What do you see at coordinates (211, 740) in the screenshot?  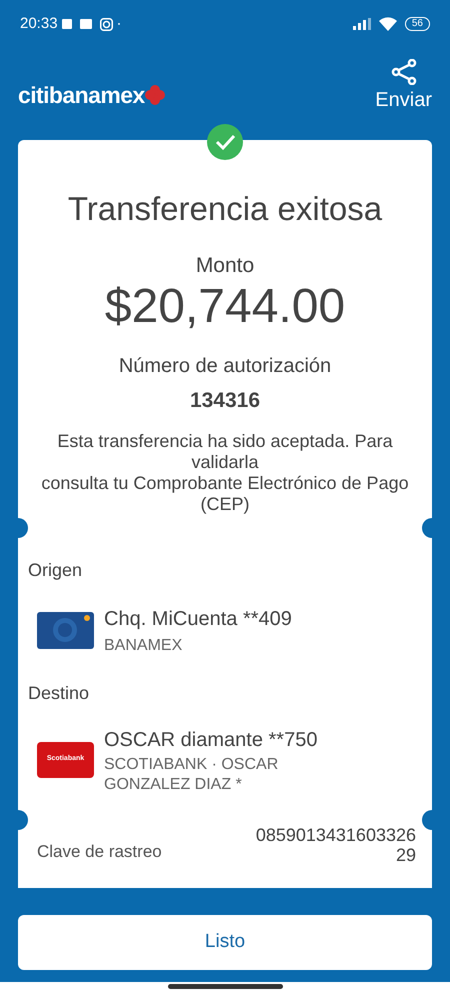 I see `destination-account: OSCAR diamante **750` at bounding box center [211, 740].